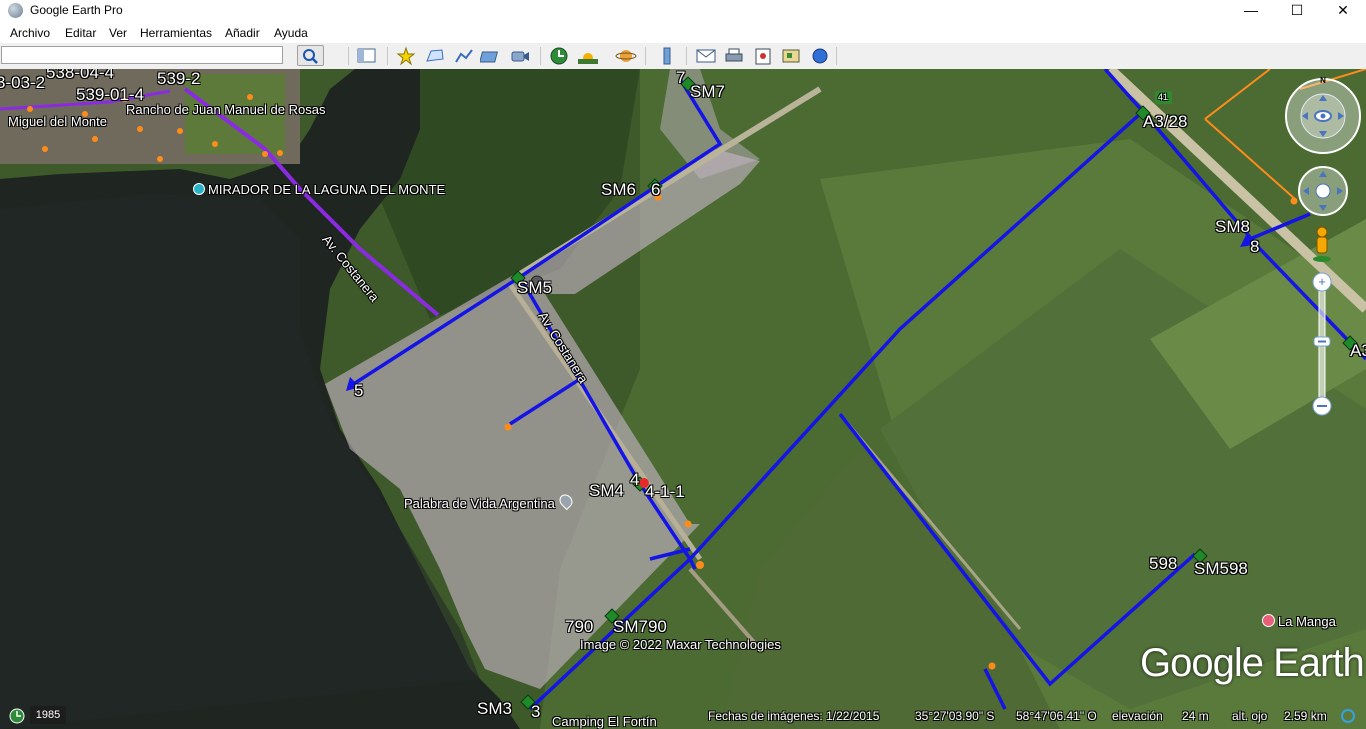 This screenshot has width=1366, height=729. Describe the element at coordinates (176, 33) in the screenshot. I see `menu-herramientas: Herramientas` at that location.